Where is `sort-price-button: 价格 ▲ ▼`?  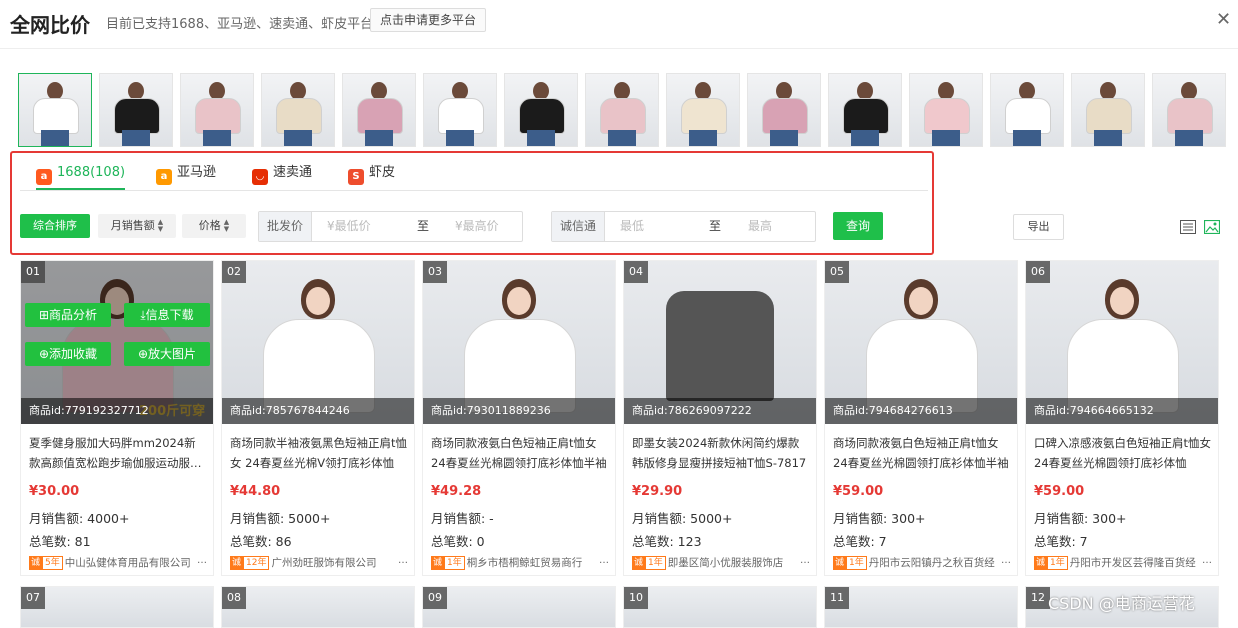
sort-price-button: 价格 ▲ ▼ is located at coordinates (214, 226).